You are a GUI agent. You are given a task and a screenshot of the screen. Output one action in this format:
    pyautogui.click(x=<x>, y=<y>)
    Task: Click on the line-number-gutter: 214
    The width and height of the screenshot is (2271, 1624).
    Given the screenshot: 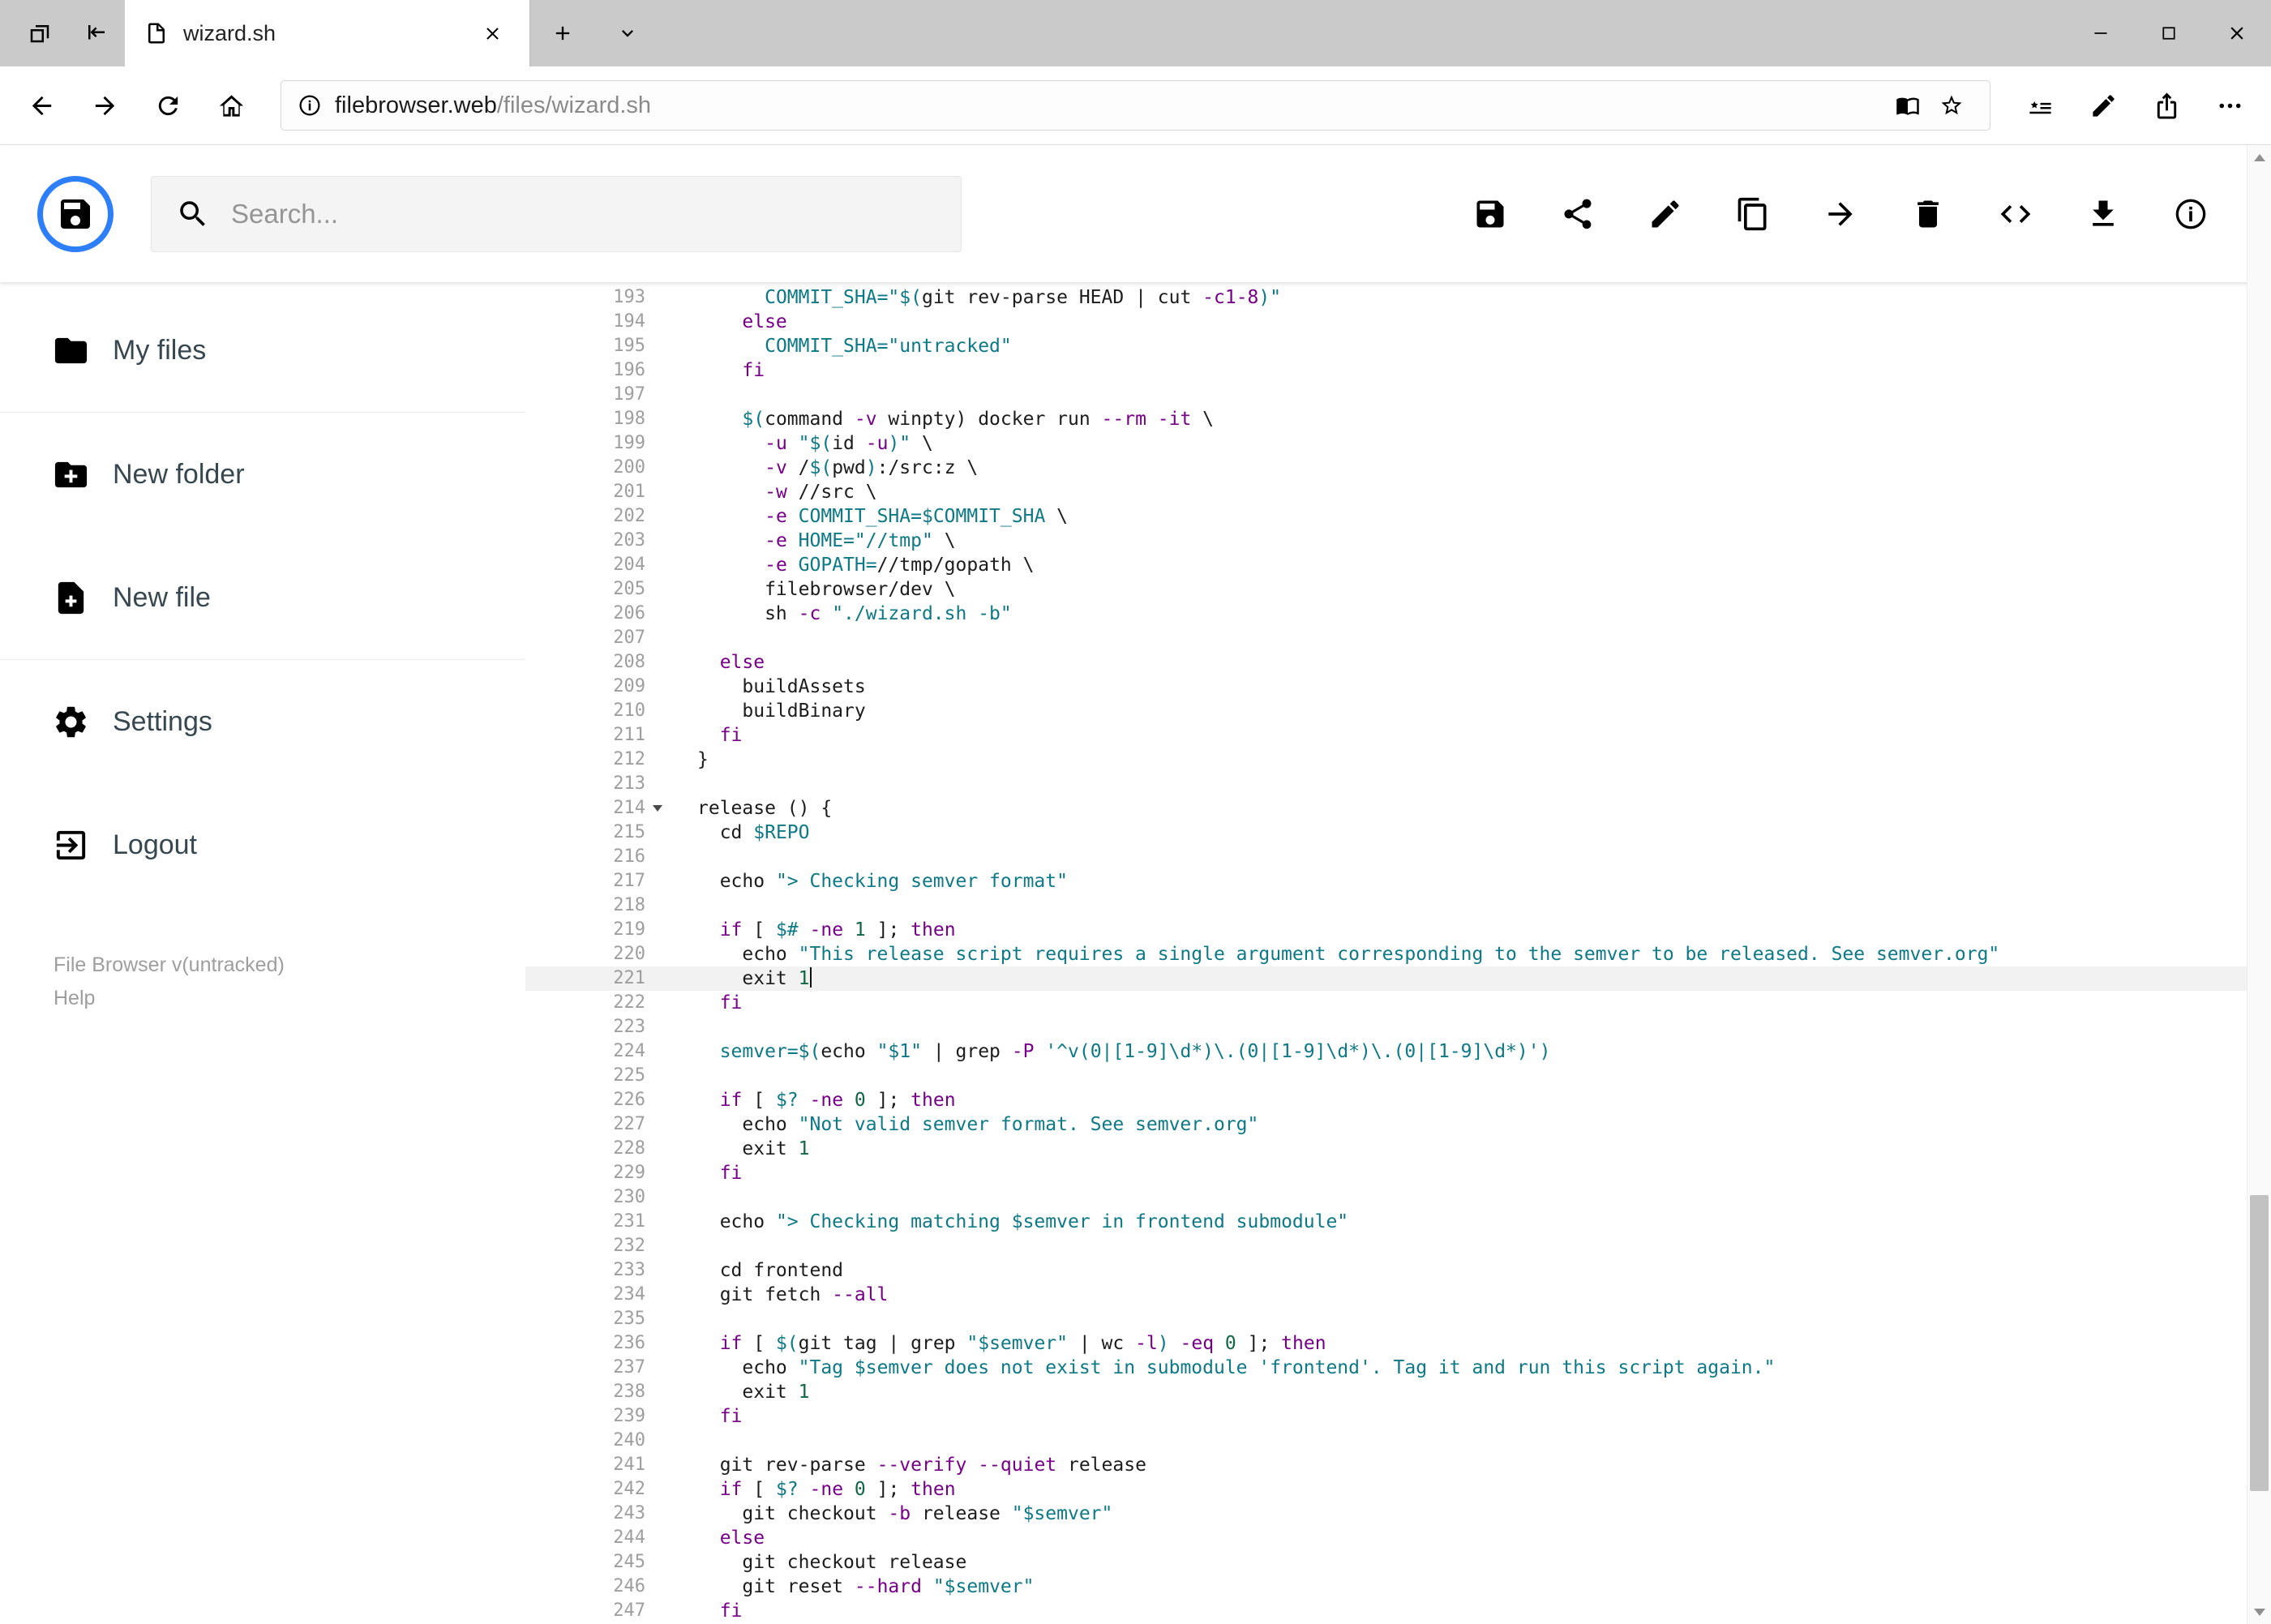 What is the action you would take?
    pyautogui.click(x=599, y=808)
    